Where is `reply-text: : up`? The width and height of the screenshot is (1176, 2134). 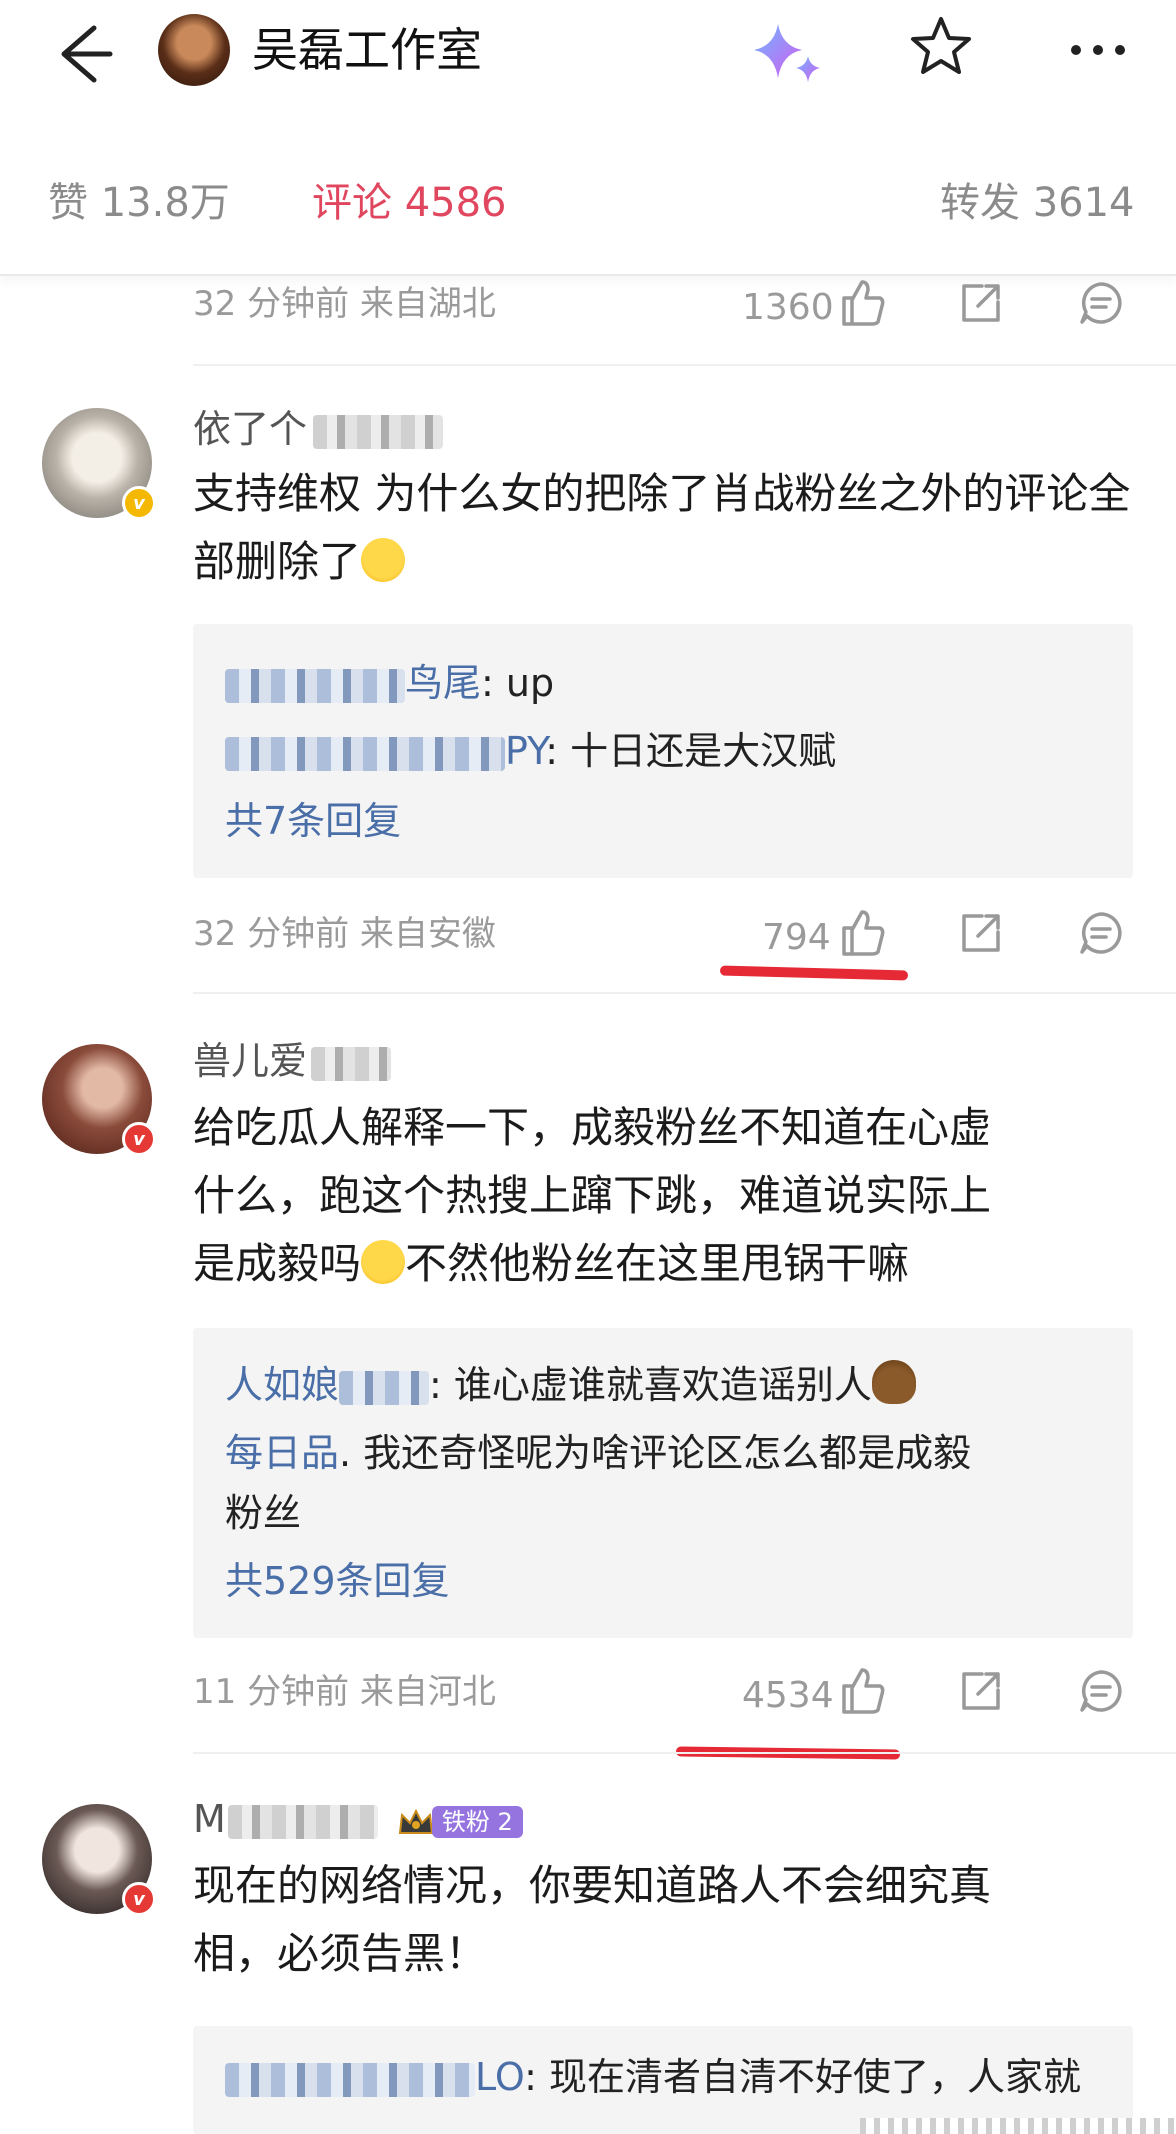 reply-text: : up is located at coordinates (518, 683).